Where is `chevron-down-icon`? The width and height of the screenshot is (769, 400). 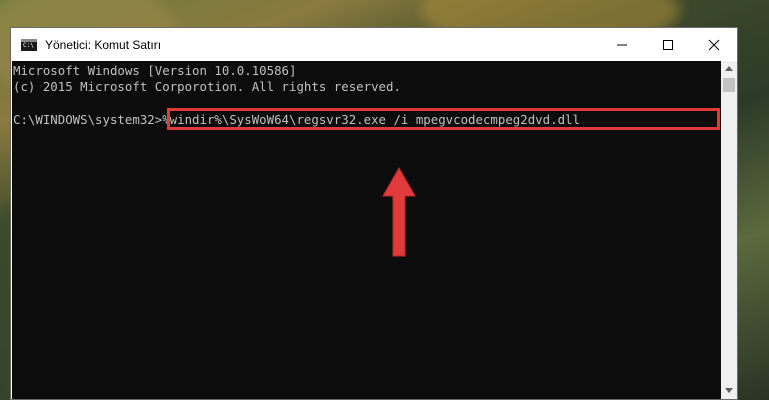
chevron-down-icon is located at coordinates (729, 390).